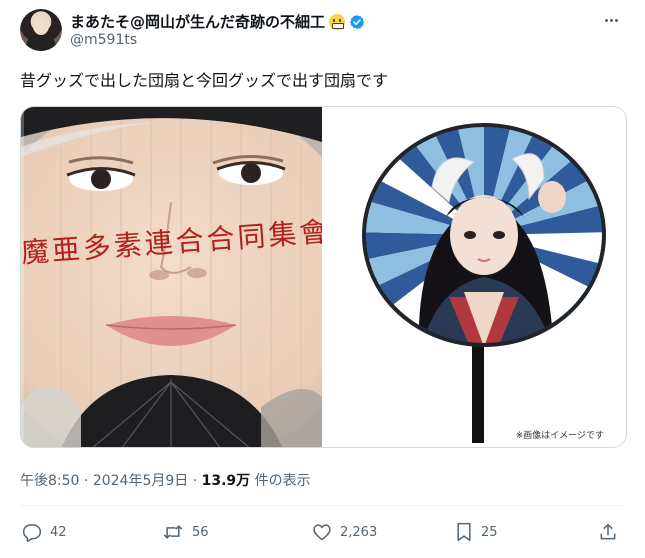 This screenshot has height=558, width=645. What do you see at coordinates (559, 436) in the screenshot?
I see `image-caption: ※画像はイメージです` at bounding box center [559, 436].